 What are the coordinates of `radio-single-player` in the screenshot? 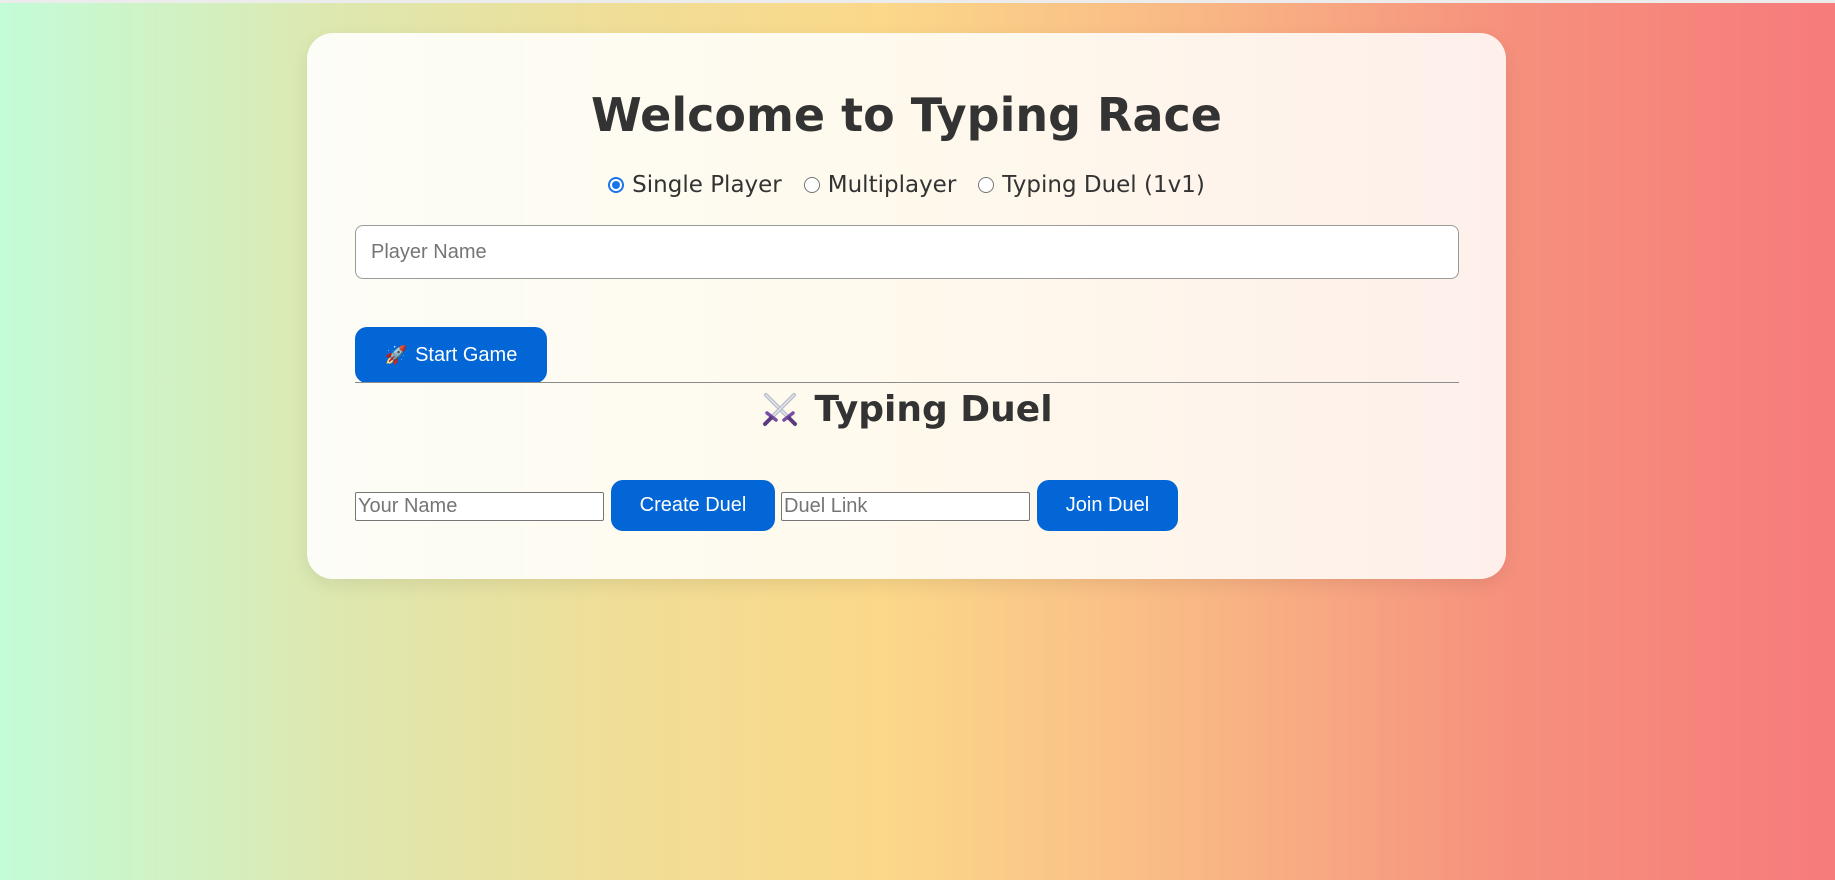 It's located at (616, 185).